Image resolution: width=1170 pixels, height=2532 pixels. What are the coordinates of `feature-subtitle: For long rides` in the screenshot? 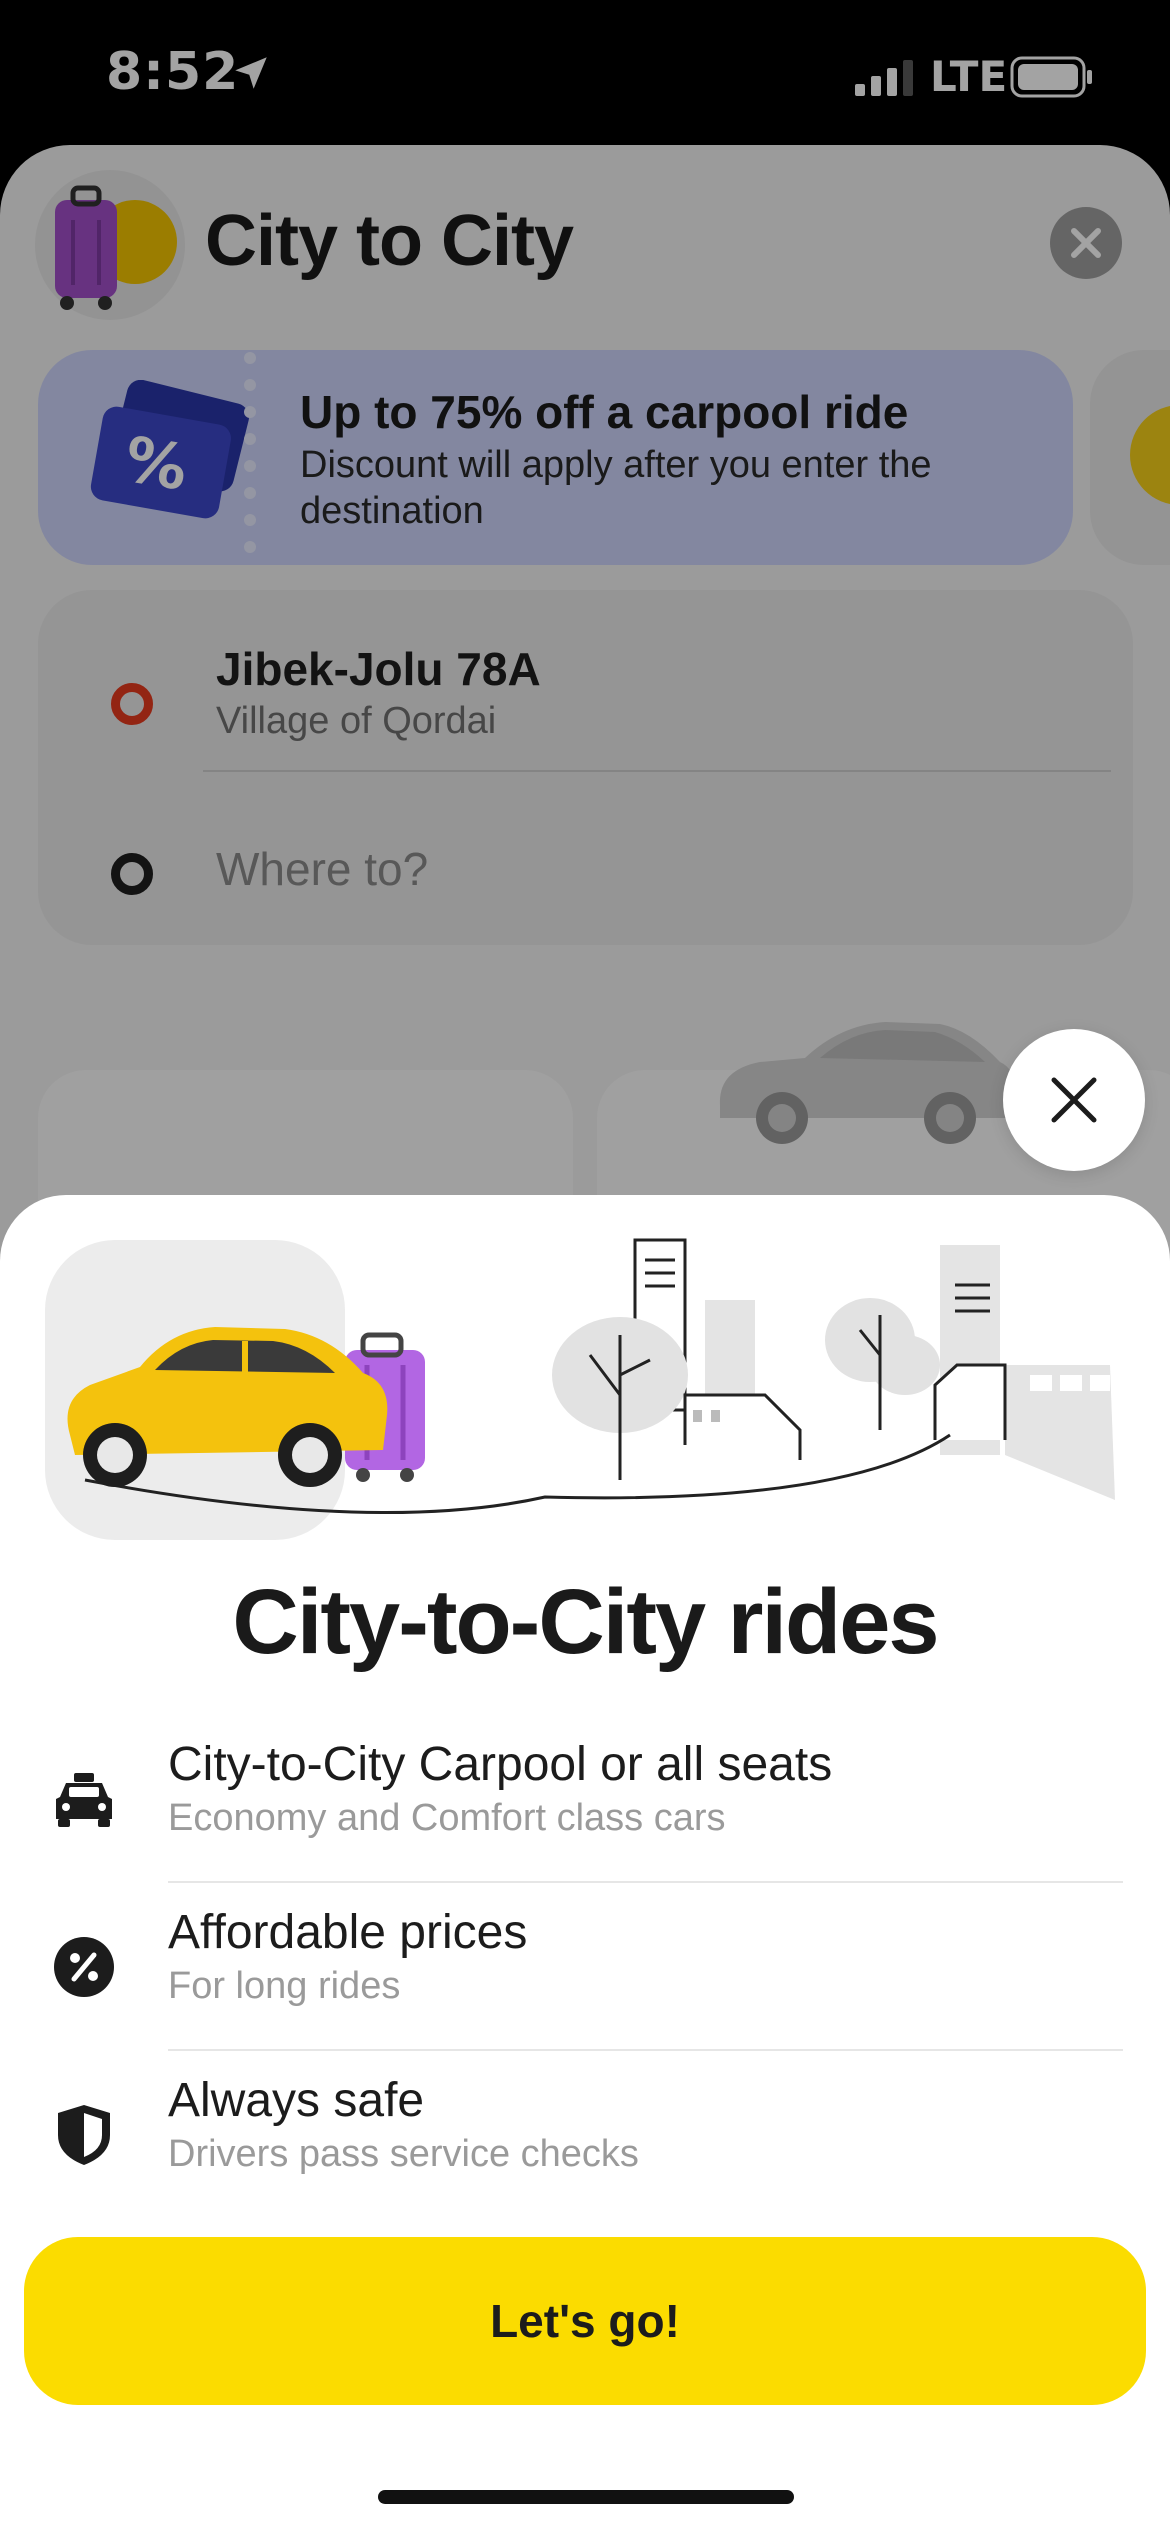 It's located at (284, 1986).